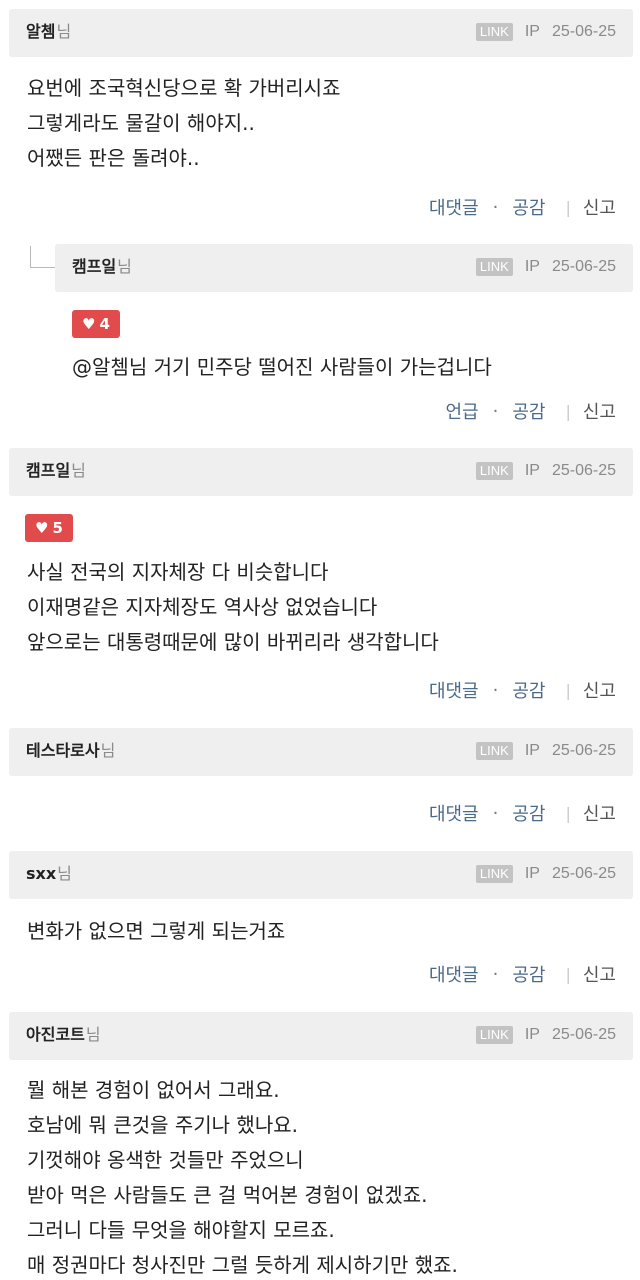 This screenshot has height=1280, width=640. I want to click on reply-header: 캠프일님 LINK IP 25-06-25, so click(344, 268).